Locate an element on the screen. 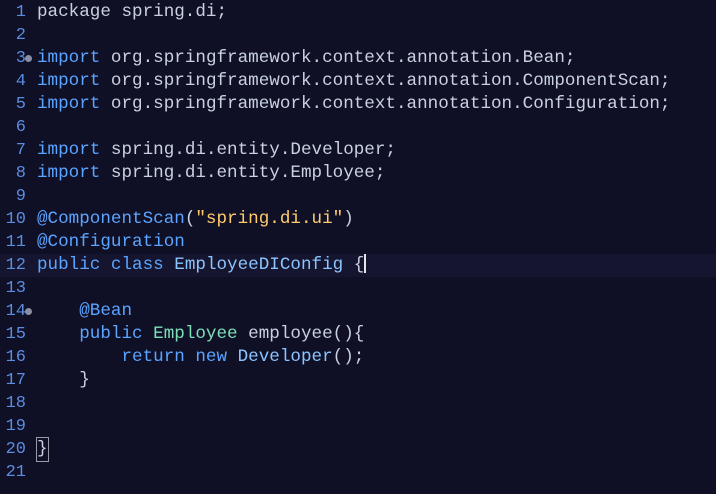 This screenshot has width=716, height=494. code-line: 9 is located at coordinates (358, 196).